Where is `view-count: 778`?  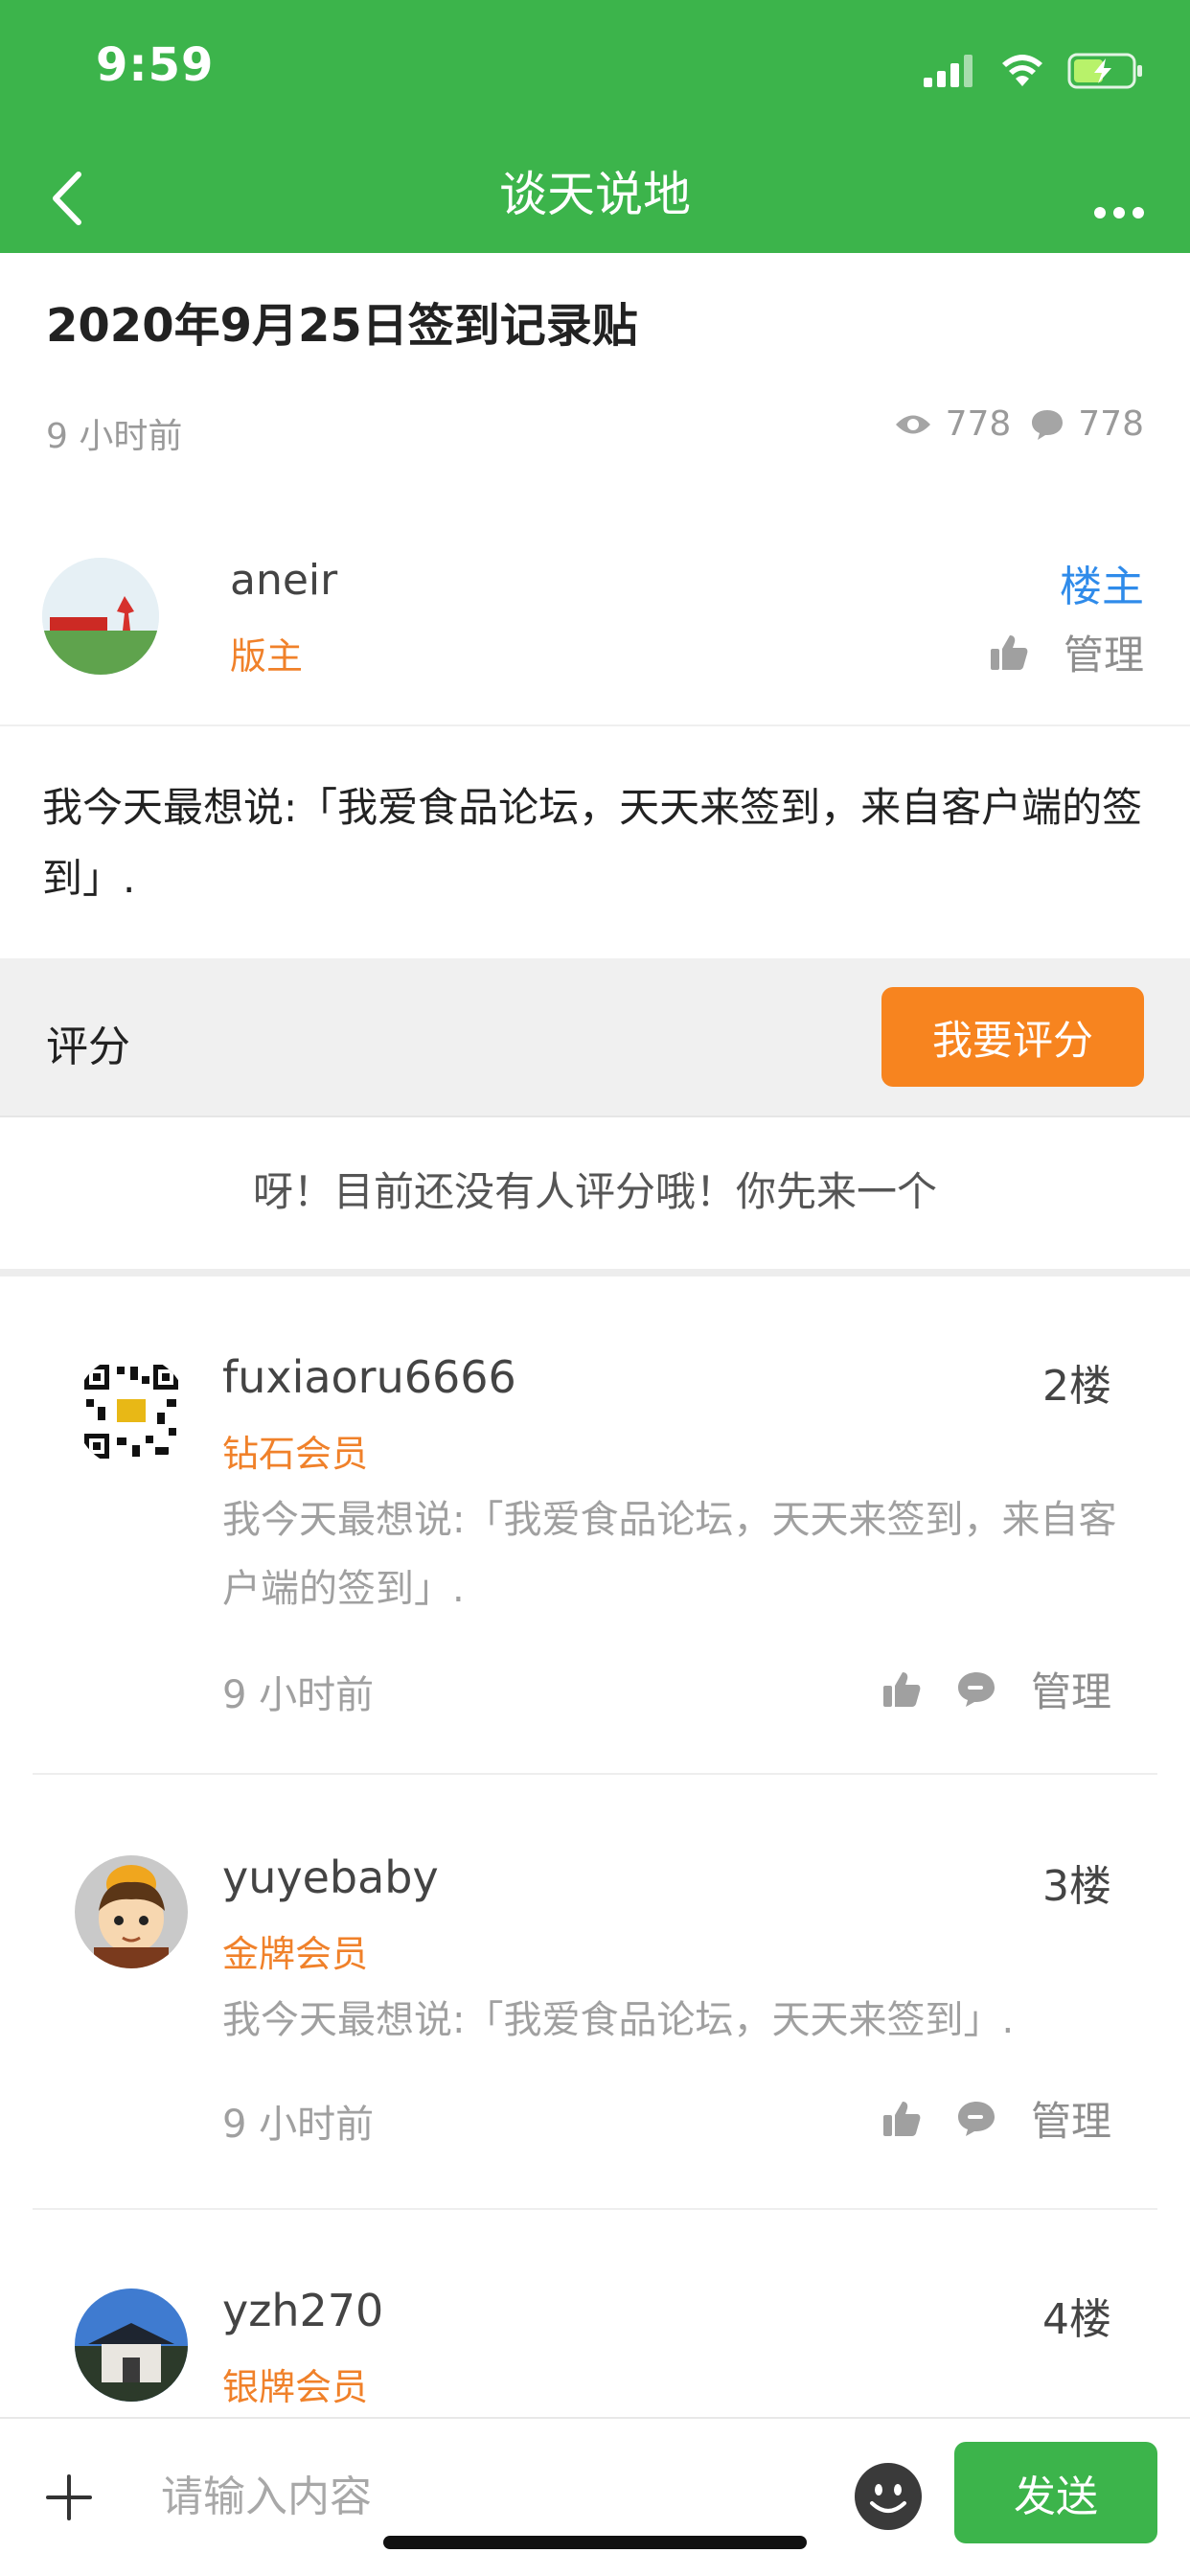
view-count: 778 is located at coordinates (979, 424).